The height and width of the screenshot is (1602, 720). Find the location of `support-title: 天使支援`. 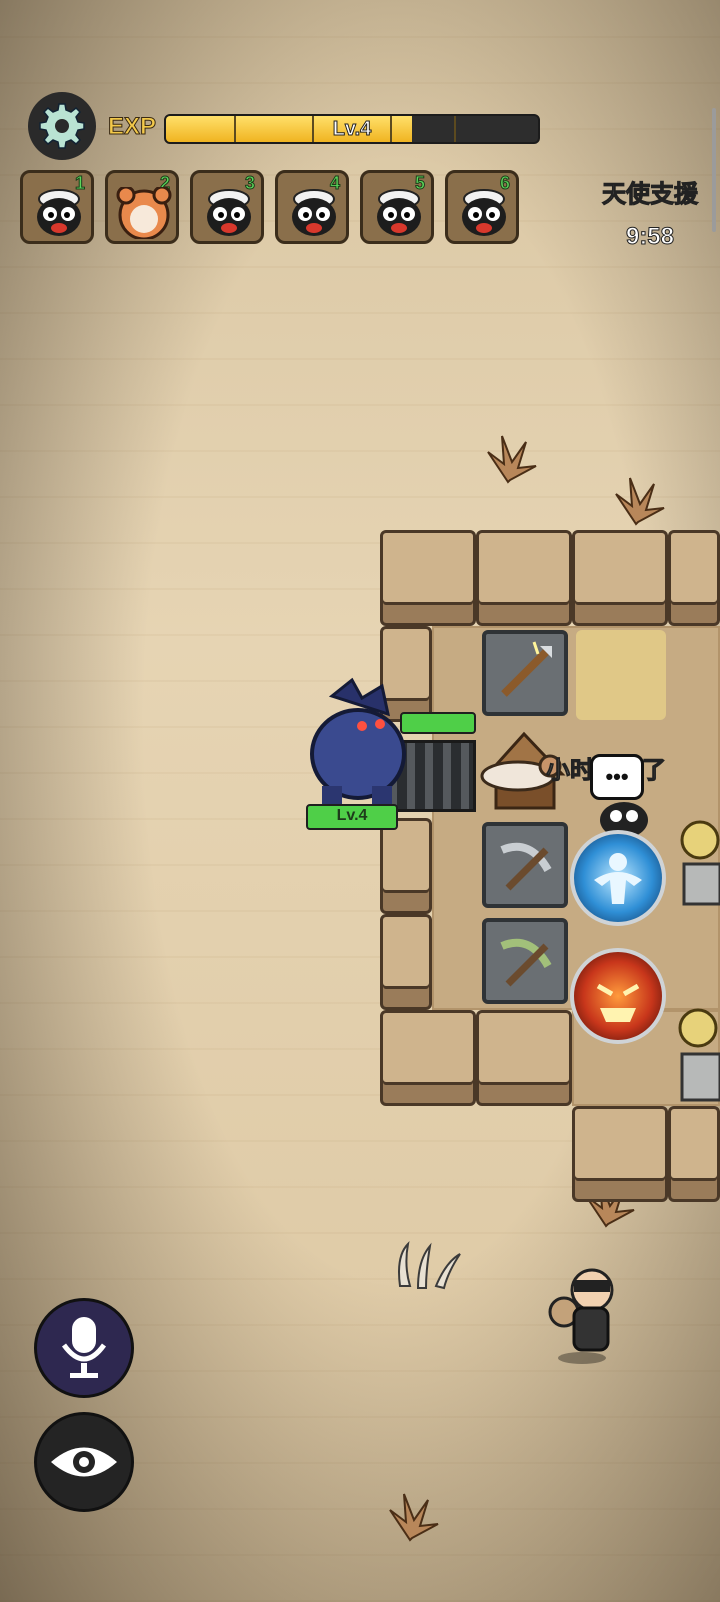

support-title: 天使支援 is located at coordinates (650, 195).